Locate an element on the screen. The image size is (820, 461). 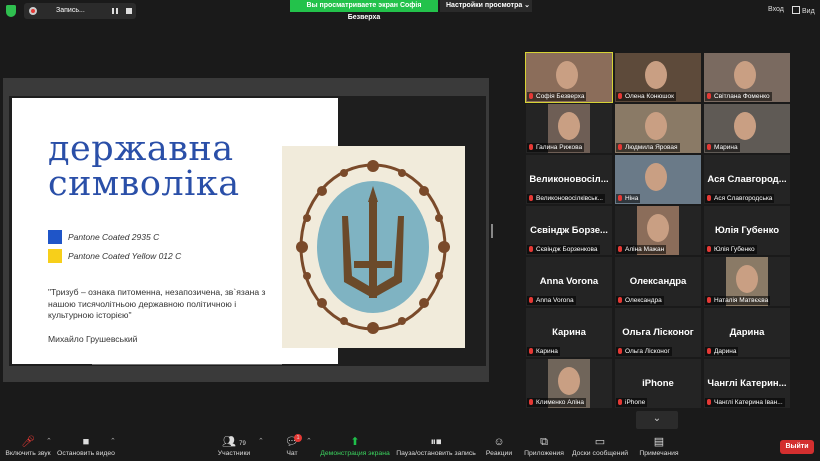
record-icon is located at coordinates (33, 11).